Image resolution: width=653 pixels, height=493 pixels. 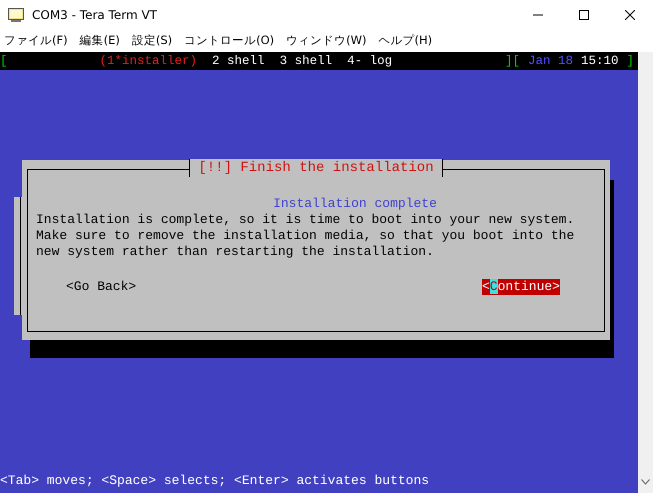 I want to click on bracket: ][, so click(x=512, y=61).